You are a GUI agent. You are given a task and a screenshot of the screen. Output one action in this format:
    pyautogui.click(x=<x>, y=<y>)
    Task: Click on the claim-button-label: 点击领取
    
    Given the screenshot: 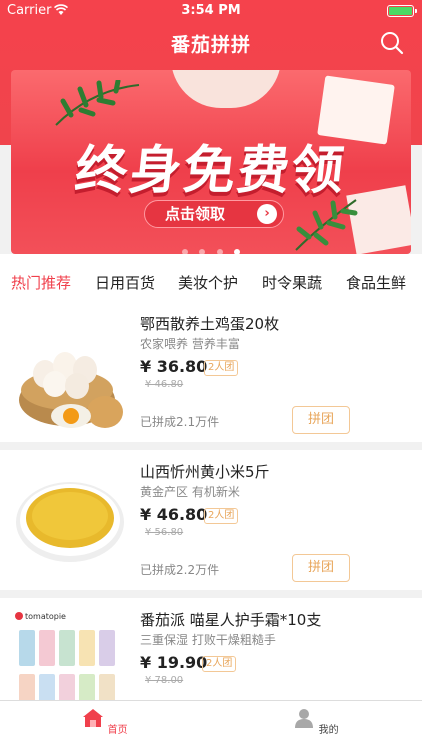 What is the action you would take?
    pyautogui.click(x=195, y=214)
    